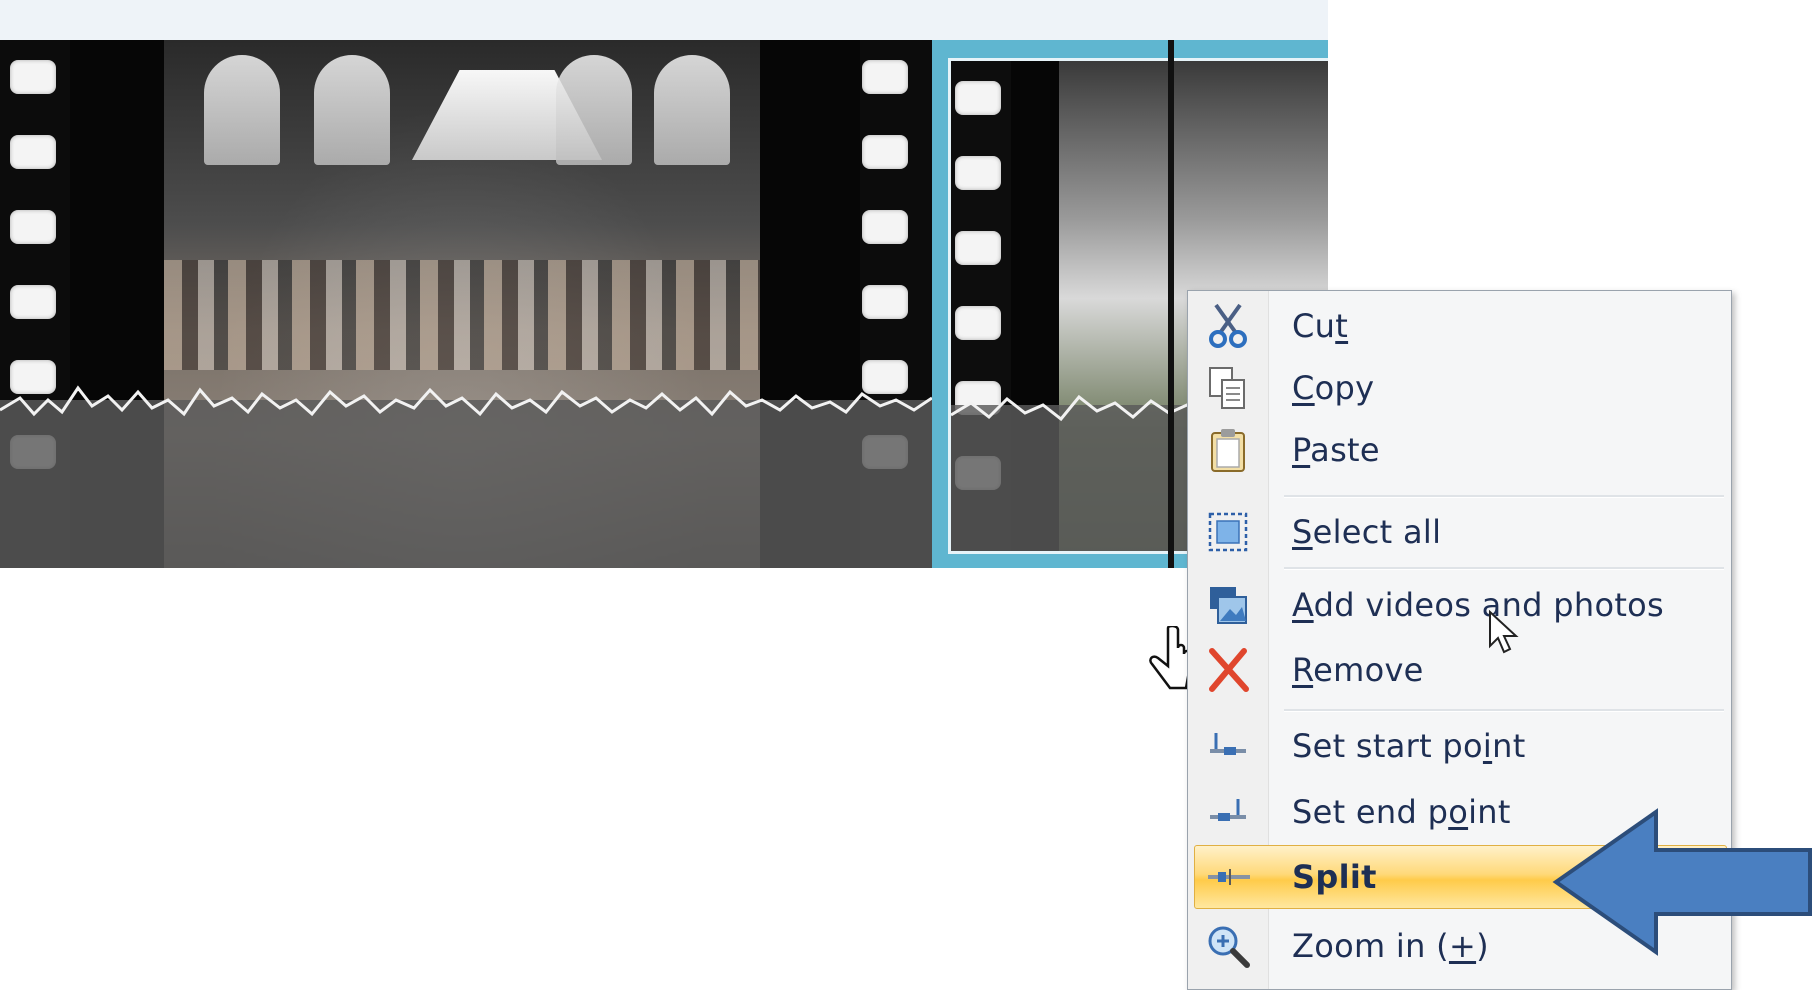 Image resolution: width=1814 pixels, height=990 pixels. What do you see at coordinates (1459, 326) in the screenshot?
I see `menu-item-cut: Cut` at bounding box center [1459, 326].